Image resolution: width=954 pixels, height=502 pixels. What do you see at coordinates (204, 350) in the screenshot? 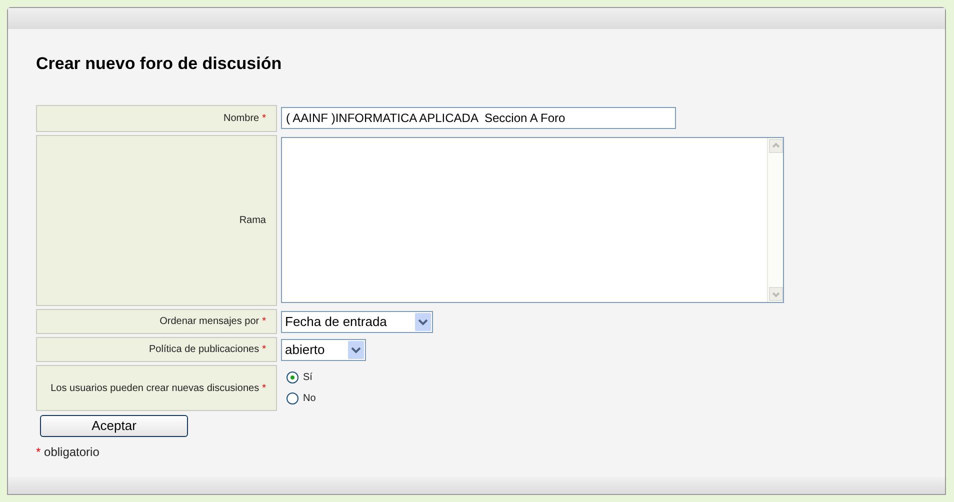
I see `label-text: Política de publicaciones` at bounding box center [204, 350].